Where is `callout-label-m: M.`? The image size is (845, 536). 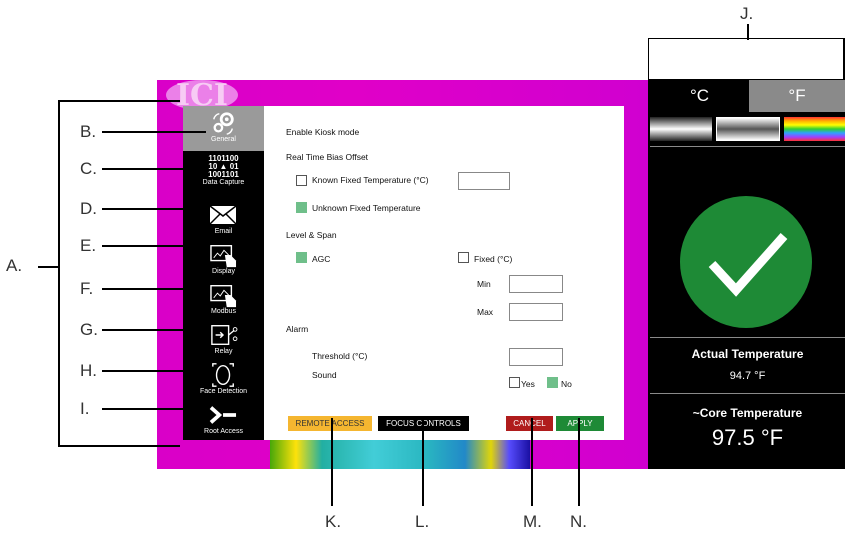
callout-label-m: M. is located at coordinates (532, 521).